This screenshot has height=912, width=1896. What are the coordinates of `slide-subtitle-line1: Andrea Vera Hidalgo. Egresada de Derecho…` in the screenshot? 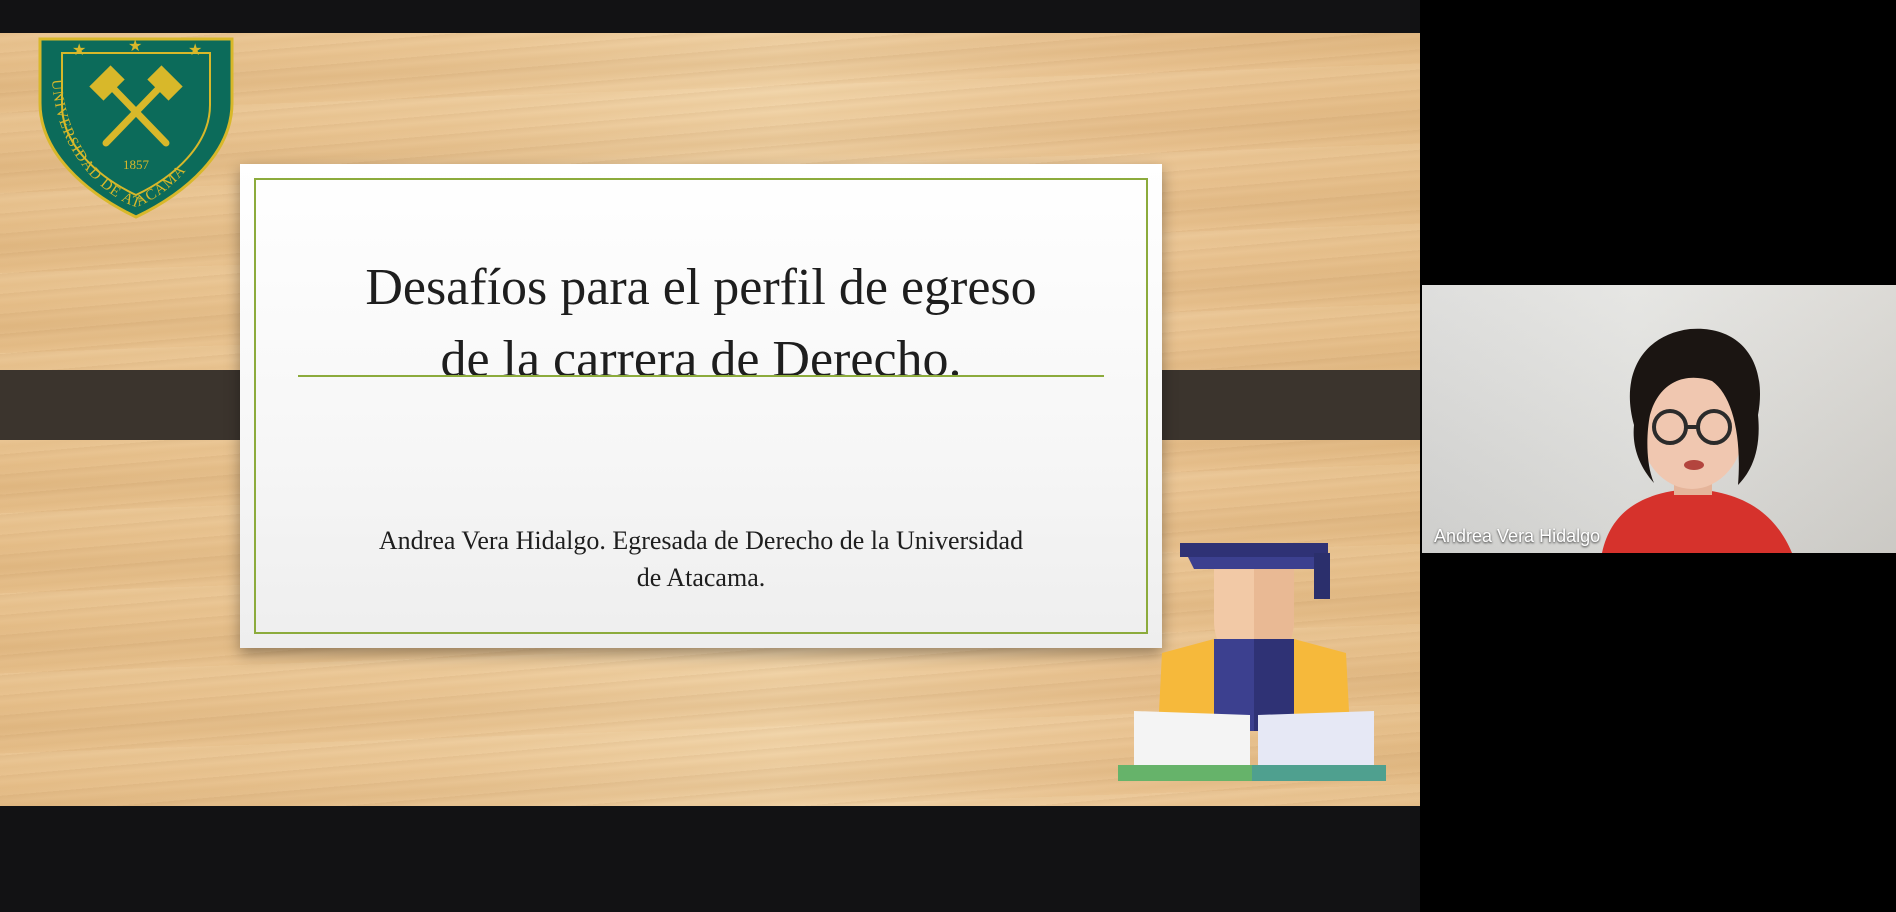 It's located at (701, 540).